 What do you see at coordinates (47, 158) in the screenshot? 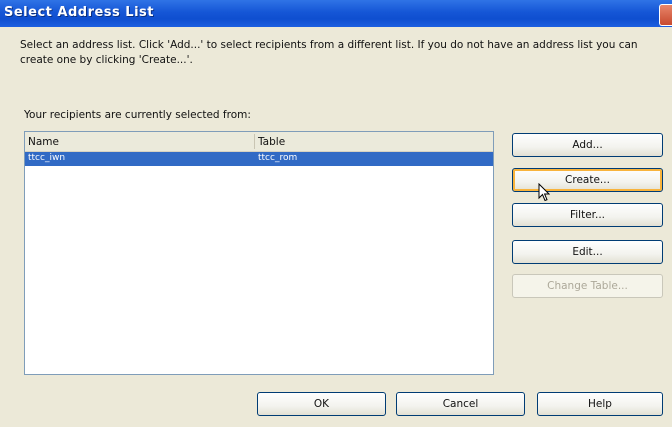
I see `list-item-name: ttcc_iwn` at bounding box center [47, 158].